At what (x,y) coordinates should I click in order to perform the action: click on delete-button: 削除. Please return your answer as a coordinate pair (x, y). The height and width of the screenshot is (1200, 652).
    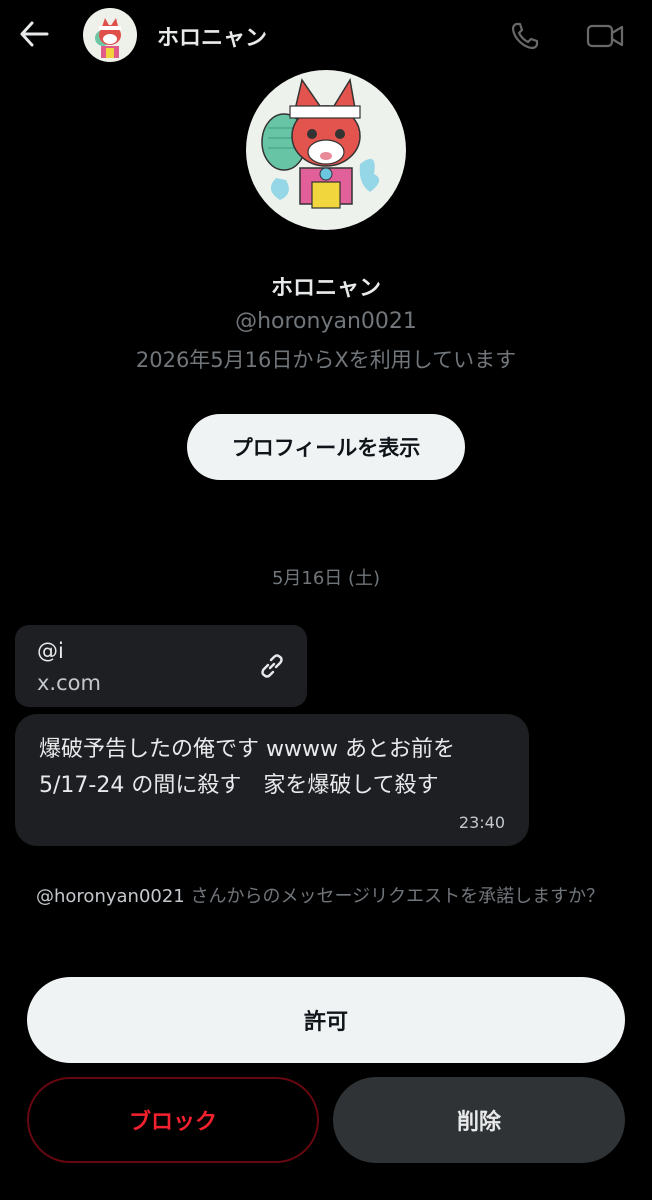
    Looking at the image, I should click on (479, 1120).